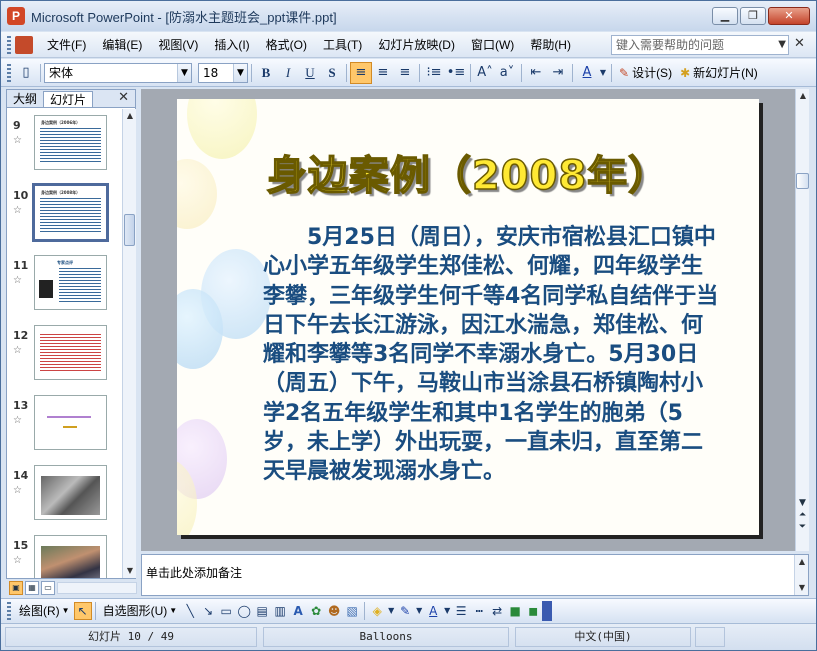 This screenshot has width=817, height=651. I want to click on restore-button: ❐, so click(753, 16).